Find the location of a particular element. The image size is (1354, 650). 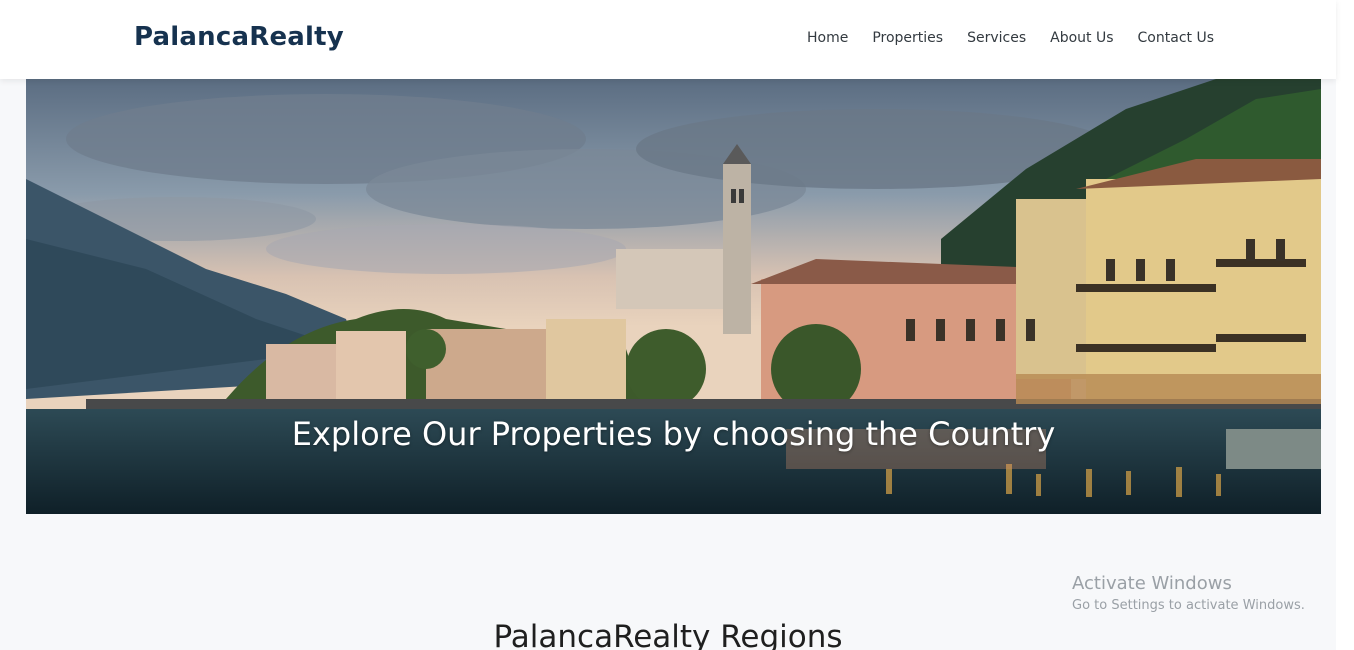

nav-contact-us: Contact Us is located at coordinates (1176, 38).